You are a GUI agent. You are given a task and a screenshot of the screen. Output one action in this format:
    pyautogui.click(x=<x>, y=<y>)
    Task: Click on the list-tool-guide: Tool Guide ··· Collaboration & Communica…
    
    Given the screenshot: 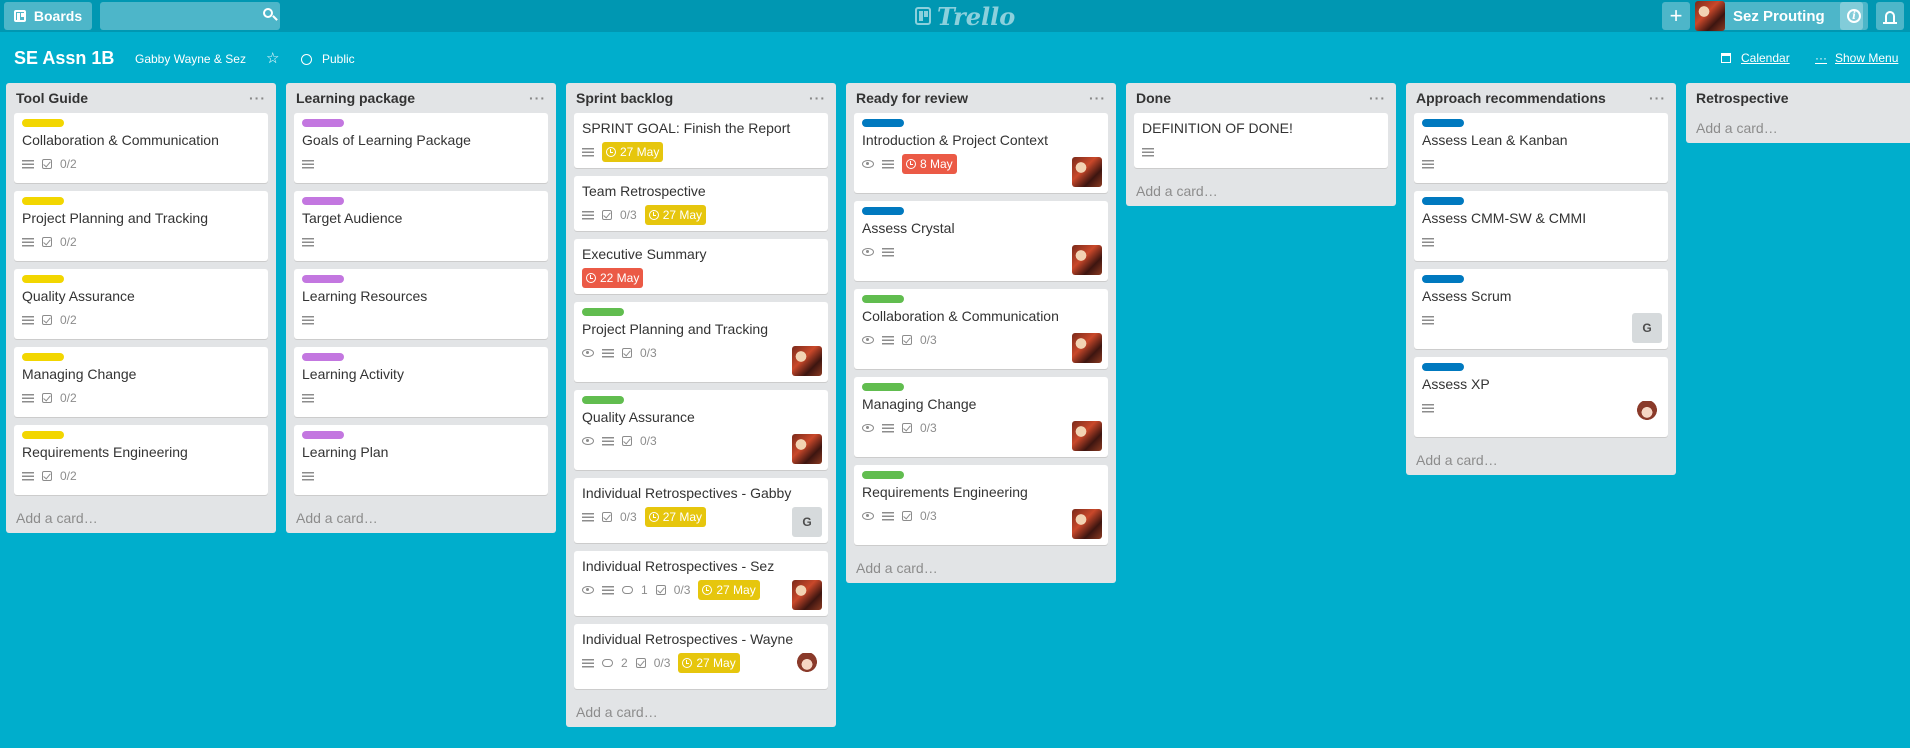 What is the action you would take?
    pyautogui.click(x=141, y=308)
    